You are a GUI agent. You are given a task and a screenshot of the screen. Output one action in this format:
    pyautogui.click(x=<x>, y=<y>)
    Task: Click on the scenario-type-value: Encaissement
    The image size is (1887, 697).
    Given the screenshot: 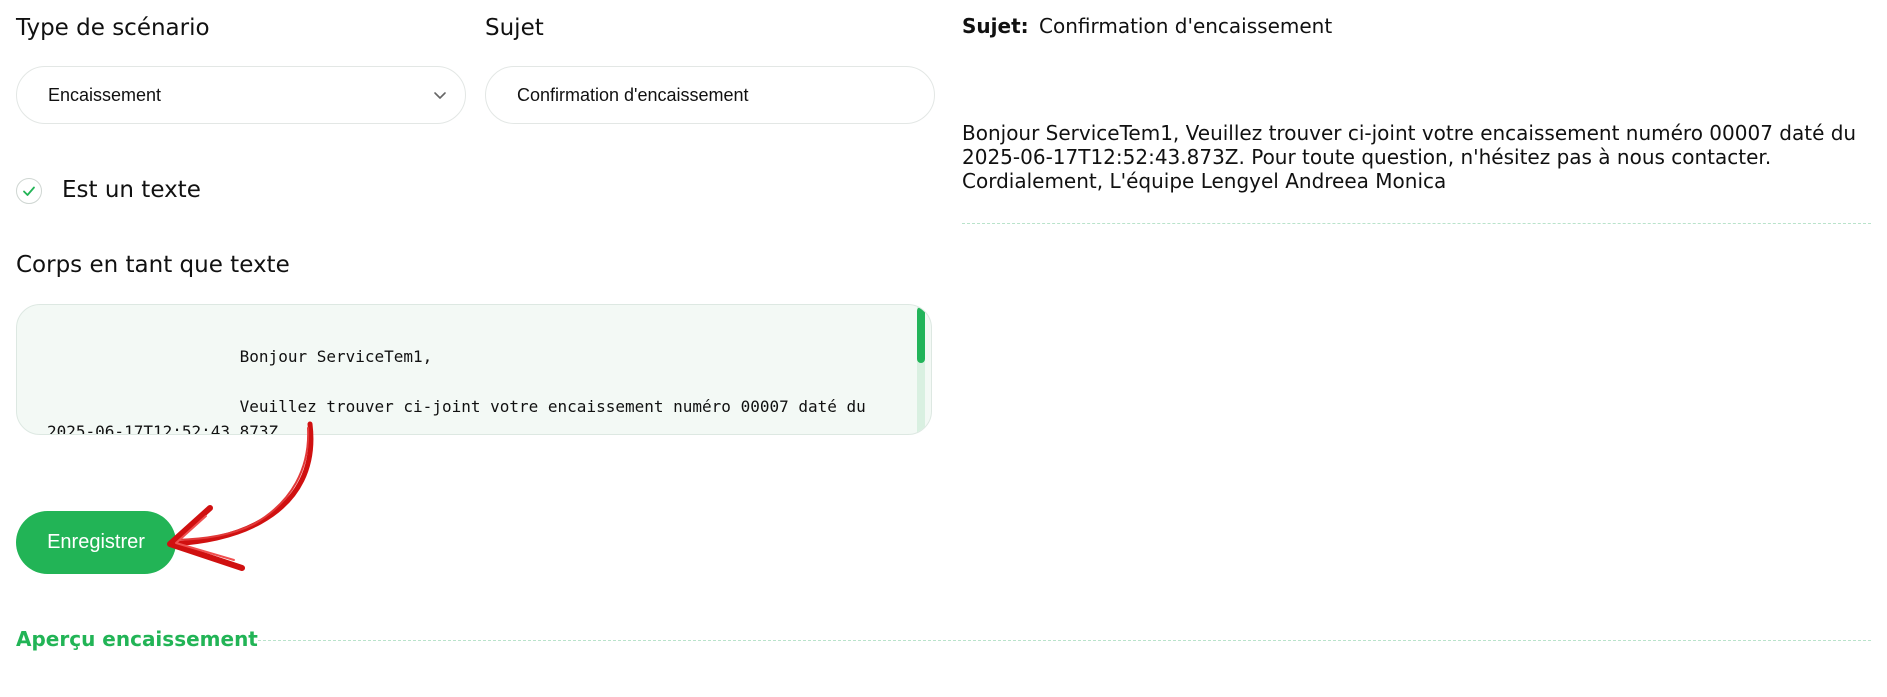 What is the action you would take?
    pyautogui.click(x=105, y=94)
    